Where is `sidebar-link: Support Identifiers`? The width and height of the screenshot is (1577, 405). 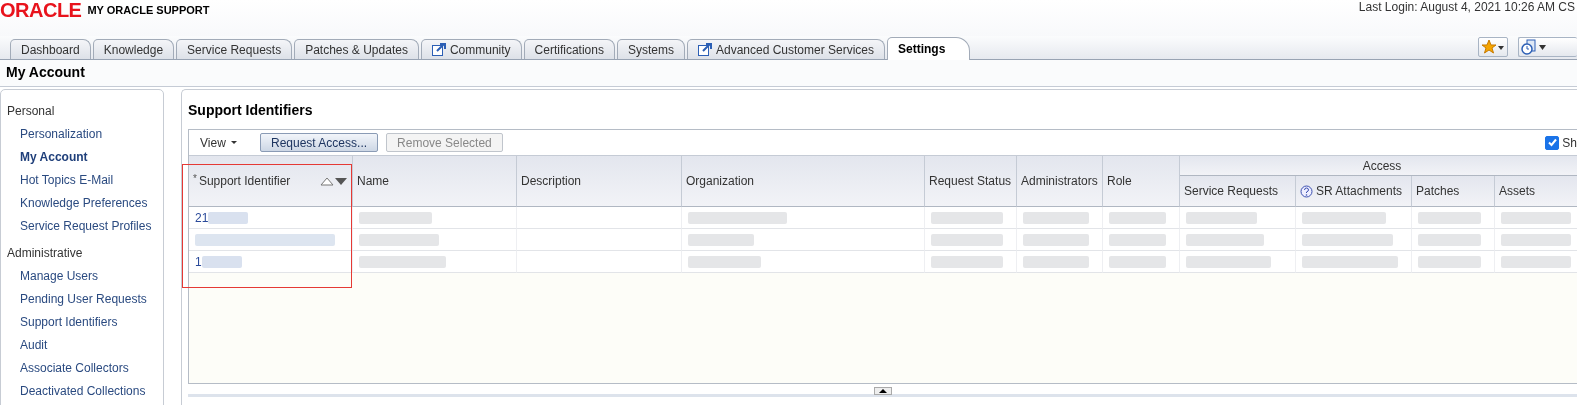 sidebar-link: Support Identifiers is located at coordinates (82, 326).